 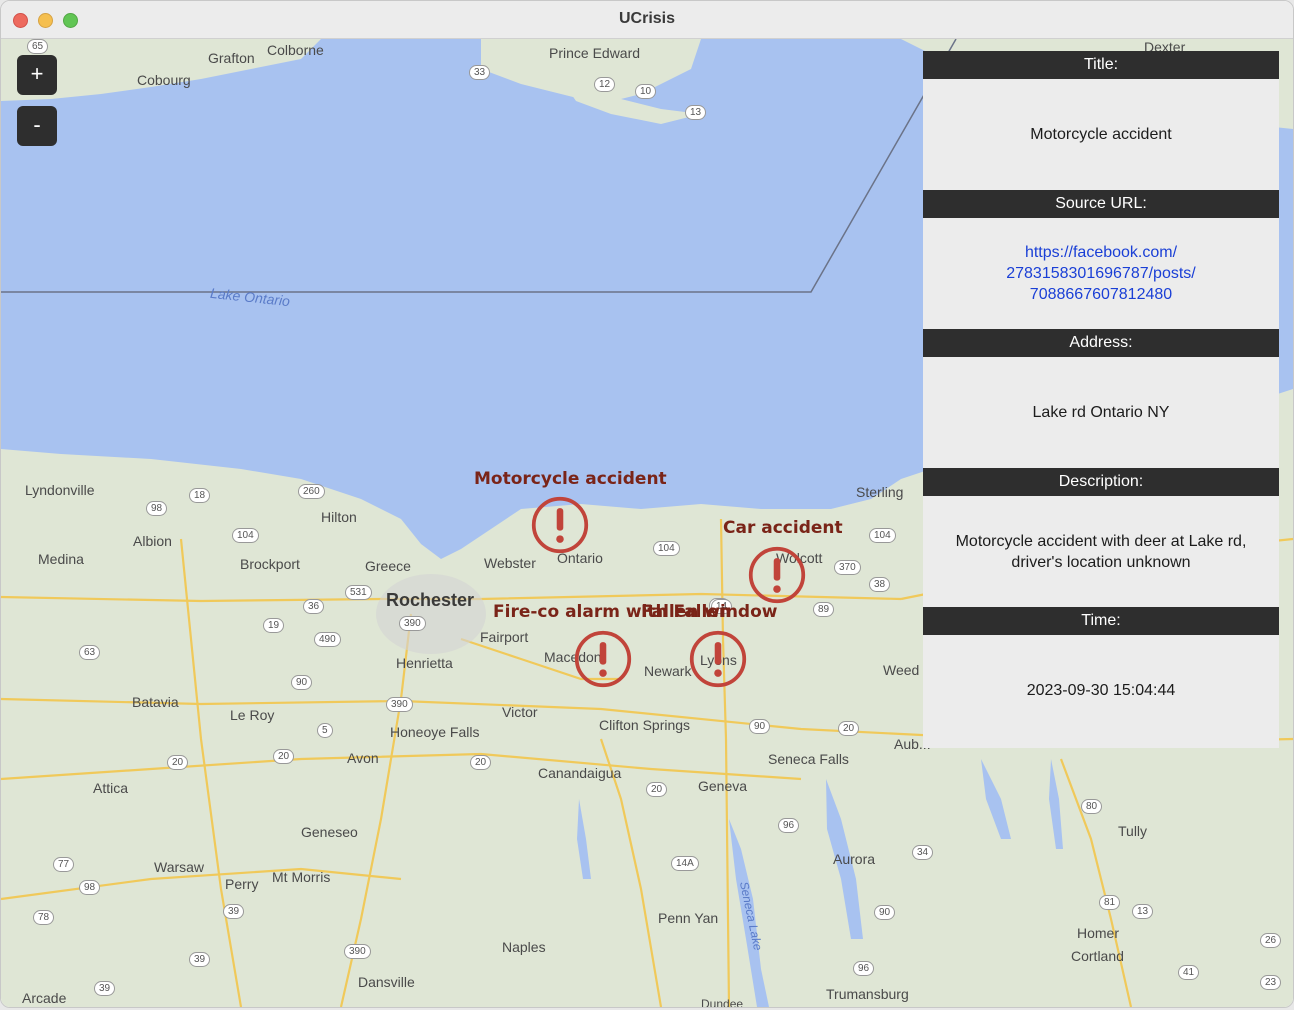 What do you see at coordinates (1101, 690) in the screenshot?
I see `panel-time-value: 2023-09-30 15:04:44` at bounding box center [1101, 690].